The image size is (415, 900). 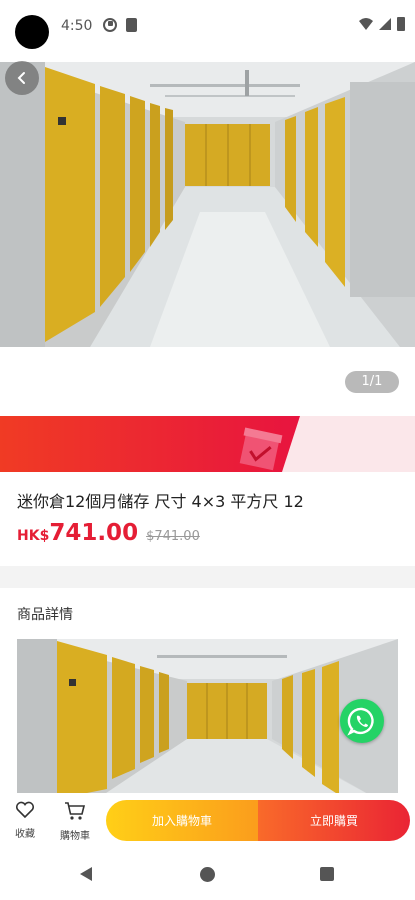 What do you see at coordinates (25, 810) in the screenshot?
I see `heart-icon` at bounding box center [25, 810].